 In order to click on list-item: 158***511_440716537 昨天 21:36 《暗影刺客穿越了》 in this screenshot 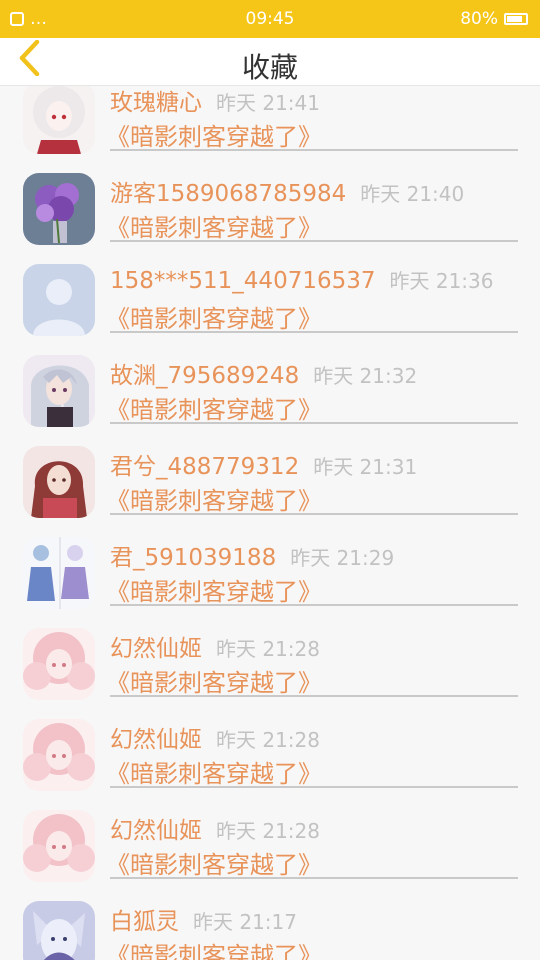, I will do `click(270, 296)`.